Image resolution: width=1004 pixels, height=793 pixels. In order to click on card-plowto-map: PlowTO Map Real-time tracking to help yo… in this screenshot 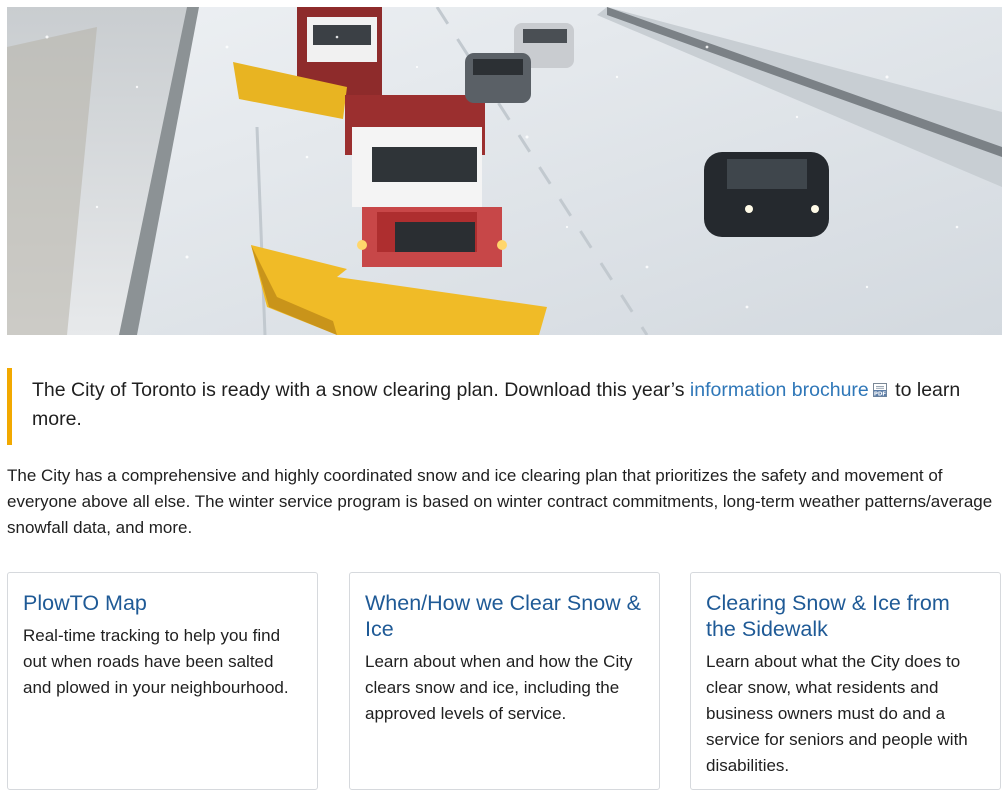, I will do `click(162, 681)`.